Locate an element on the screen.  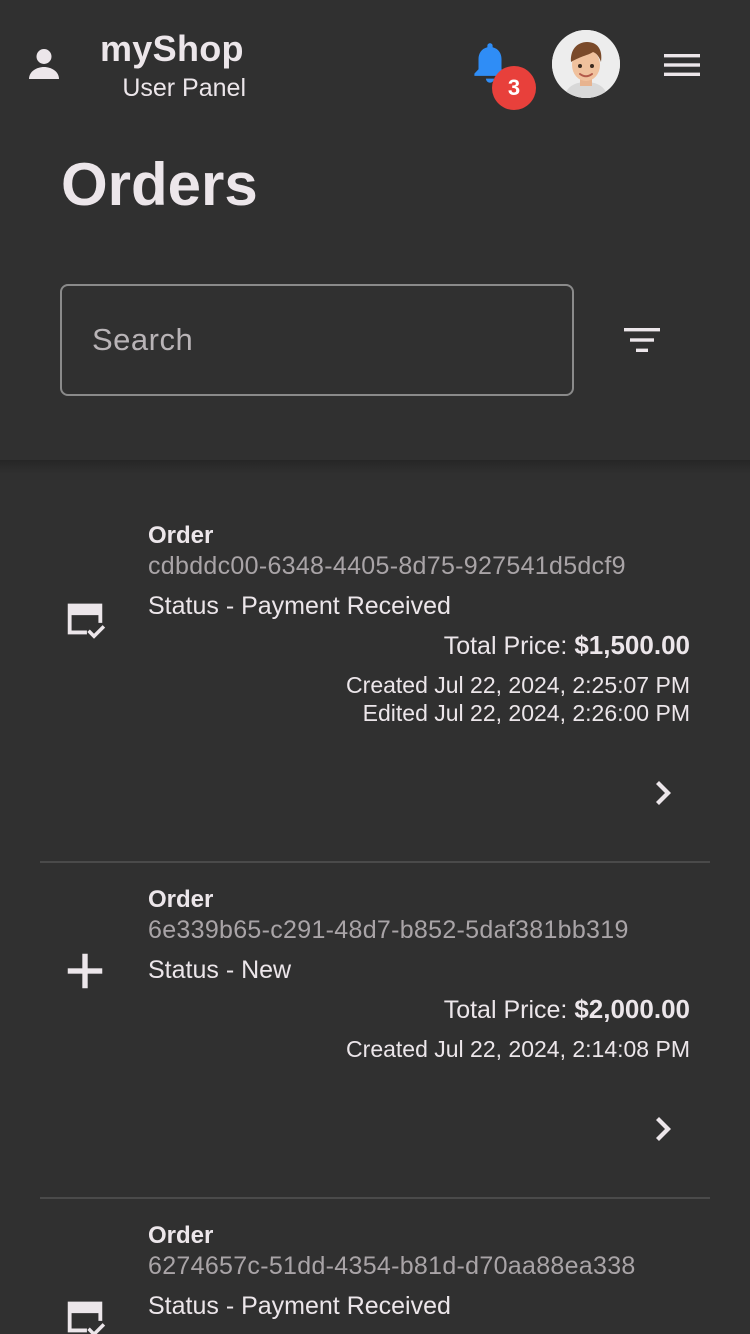
search-input is located at coordinates (317, 340).